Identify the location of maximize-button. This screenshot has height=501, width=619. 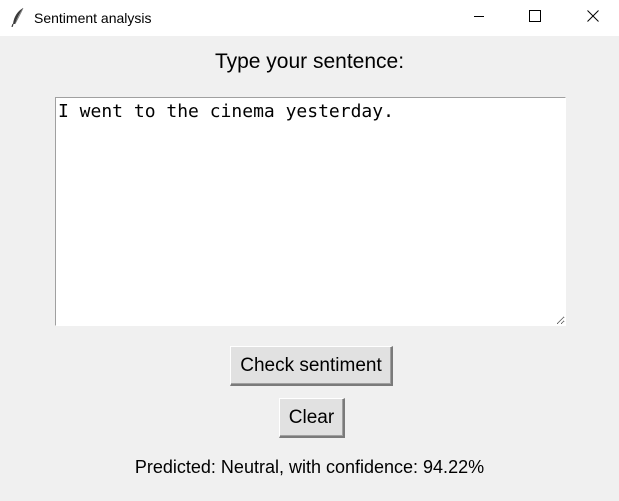
(535, 18).